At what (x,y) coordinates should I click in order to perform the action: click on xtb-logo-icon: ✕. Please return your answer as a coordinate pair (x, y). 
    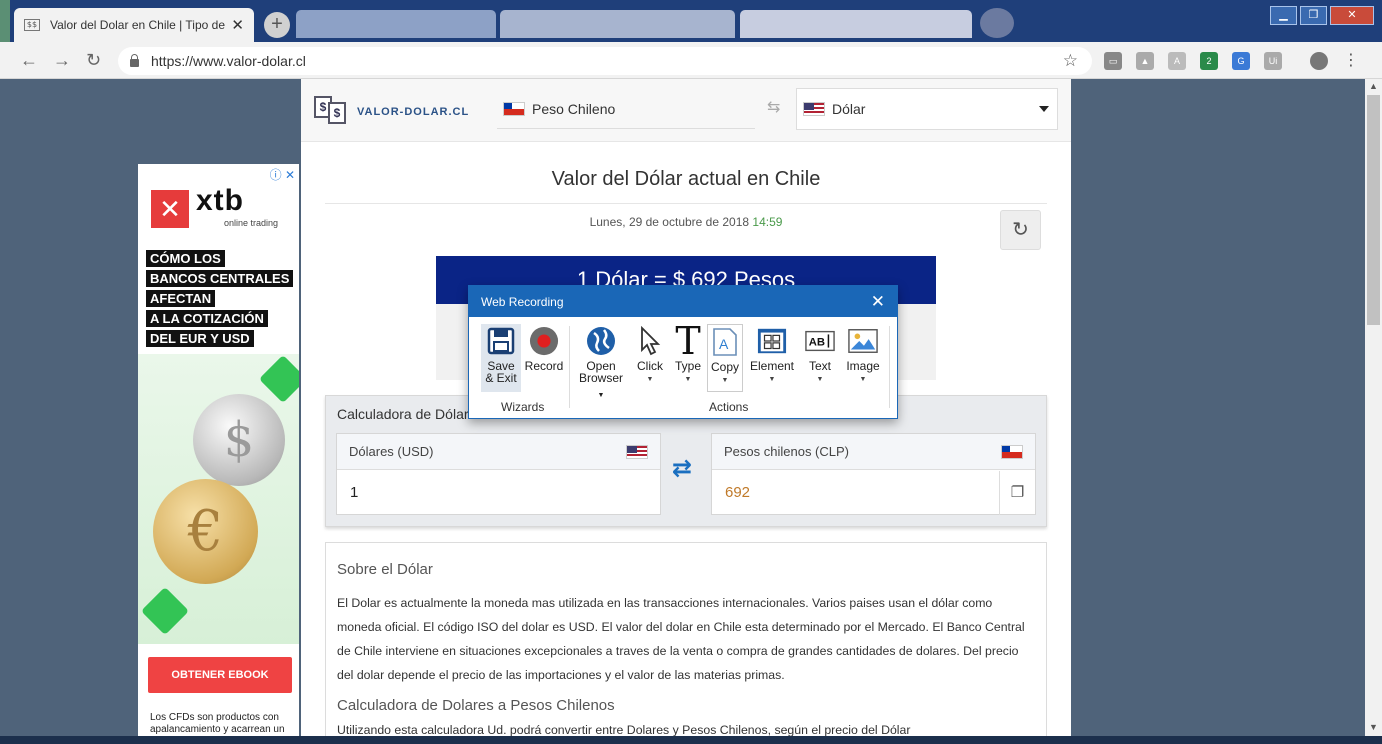
    Looking at the image, I should click on (170, 209).